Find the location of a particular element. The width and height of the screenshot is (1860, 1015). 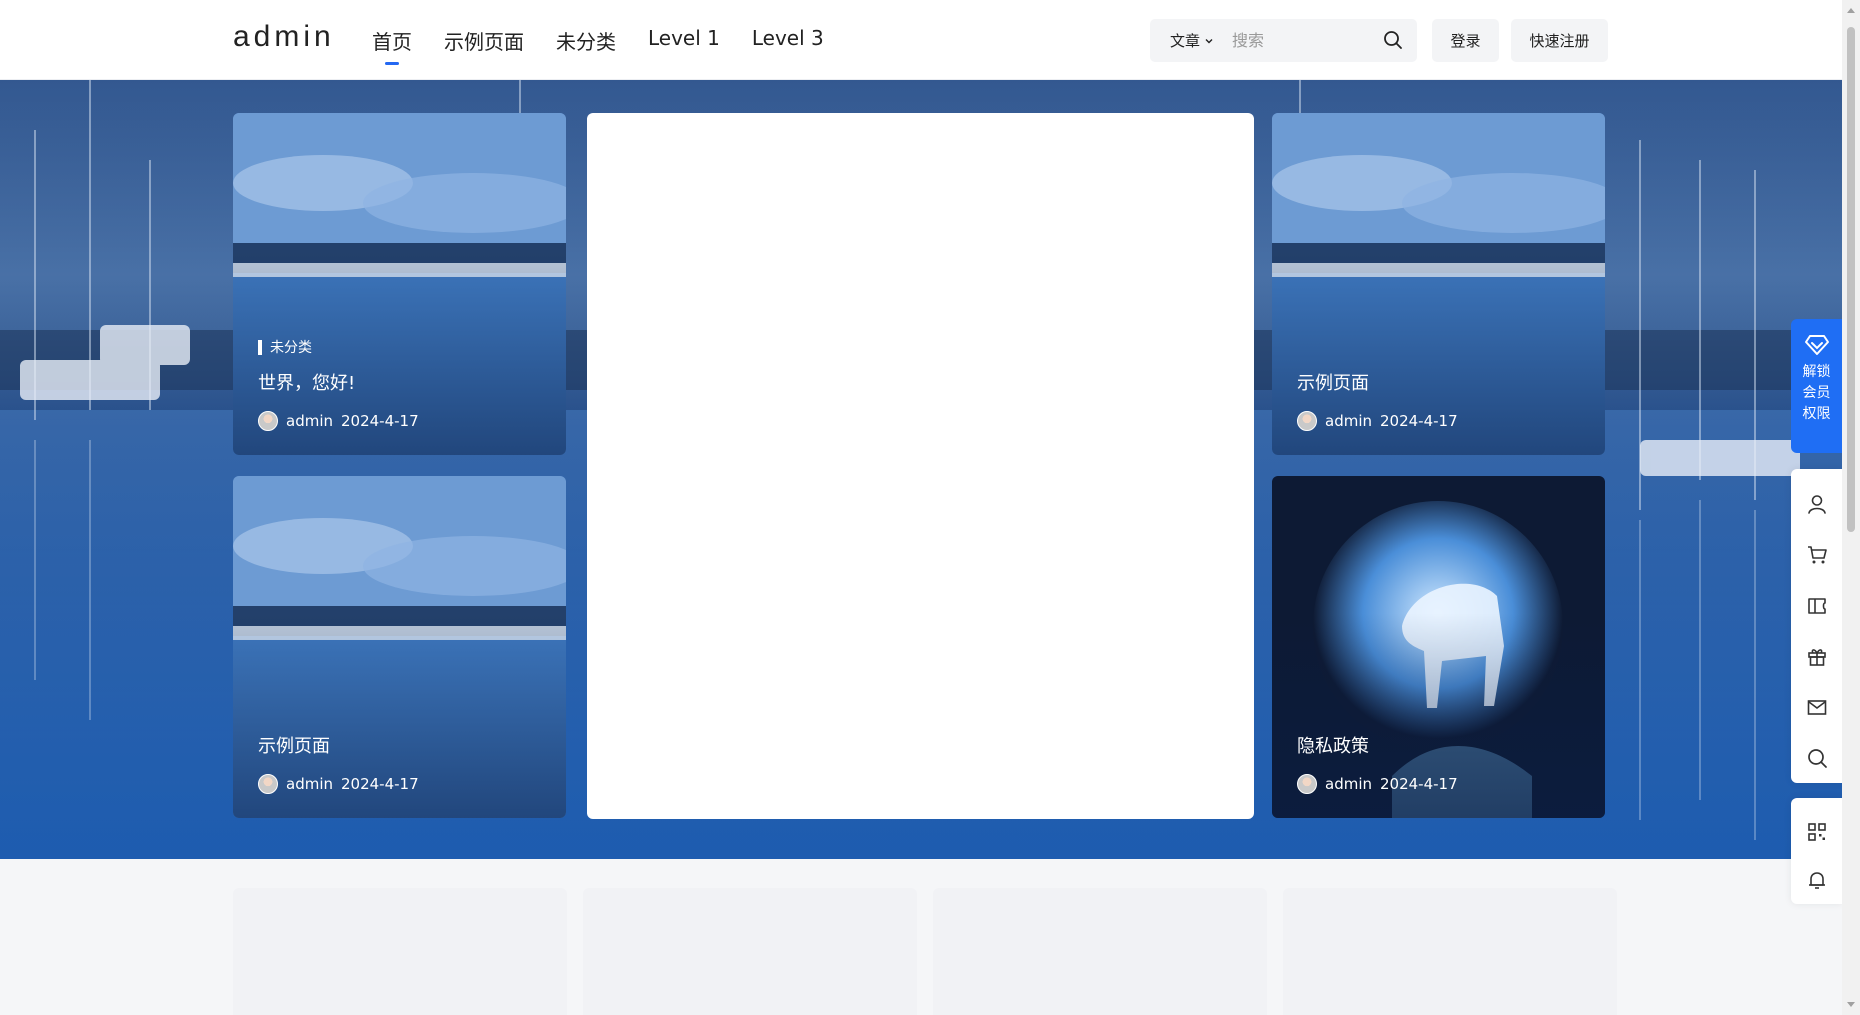

vip-label-line: 解锁 is located at coordinates (1816, 372).